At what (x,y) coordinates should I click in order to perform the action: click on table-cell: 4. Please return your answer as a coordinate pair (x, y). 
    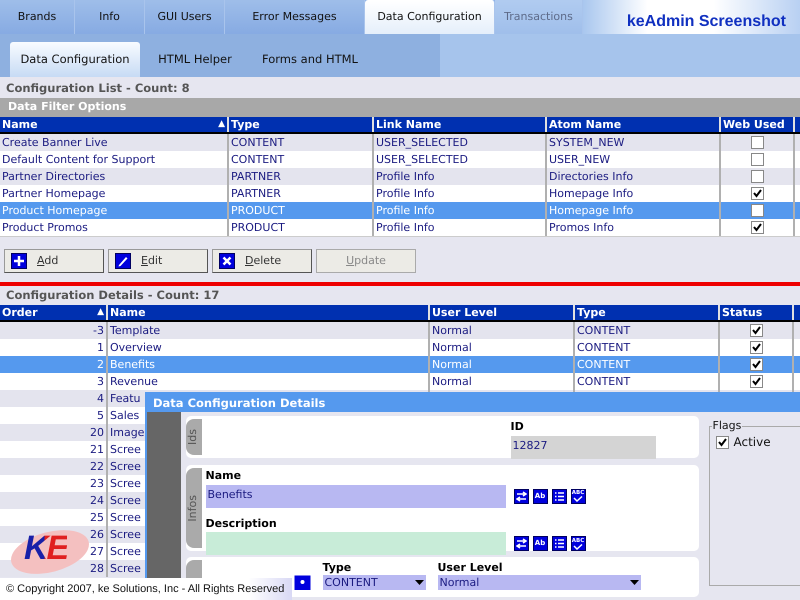
    Looking at the image, I should click on (54, 398).